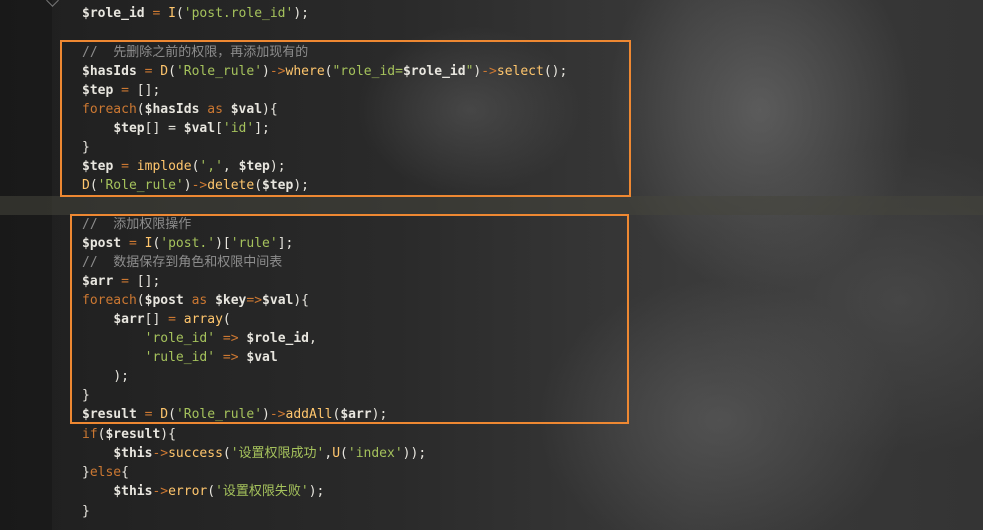 This screenshot has height=530, width=983. I want to click on code-line: $this->success('设置权限成功',U('index'));, so click(254, 453).